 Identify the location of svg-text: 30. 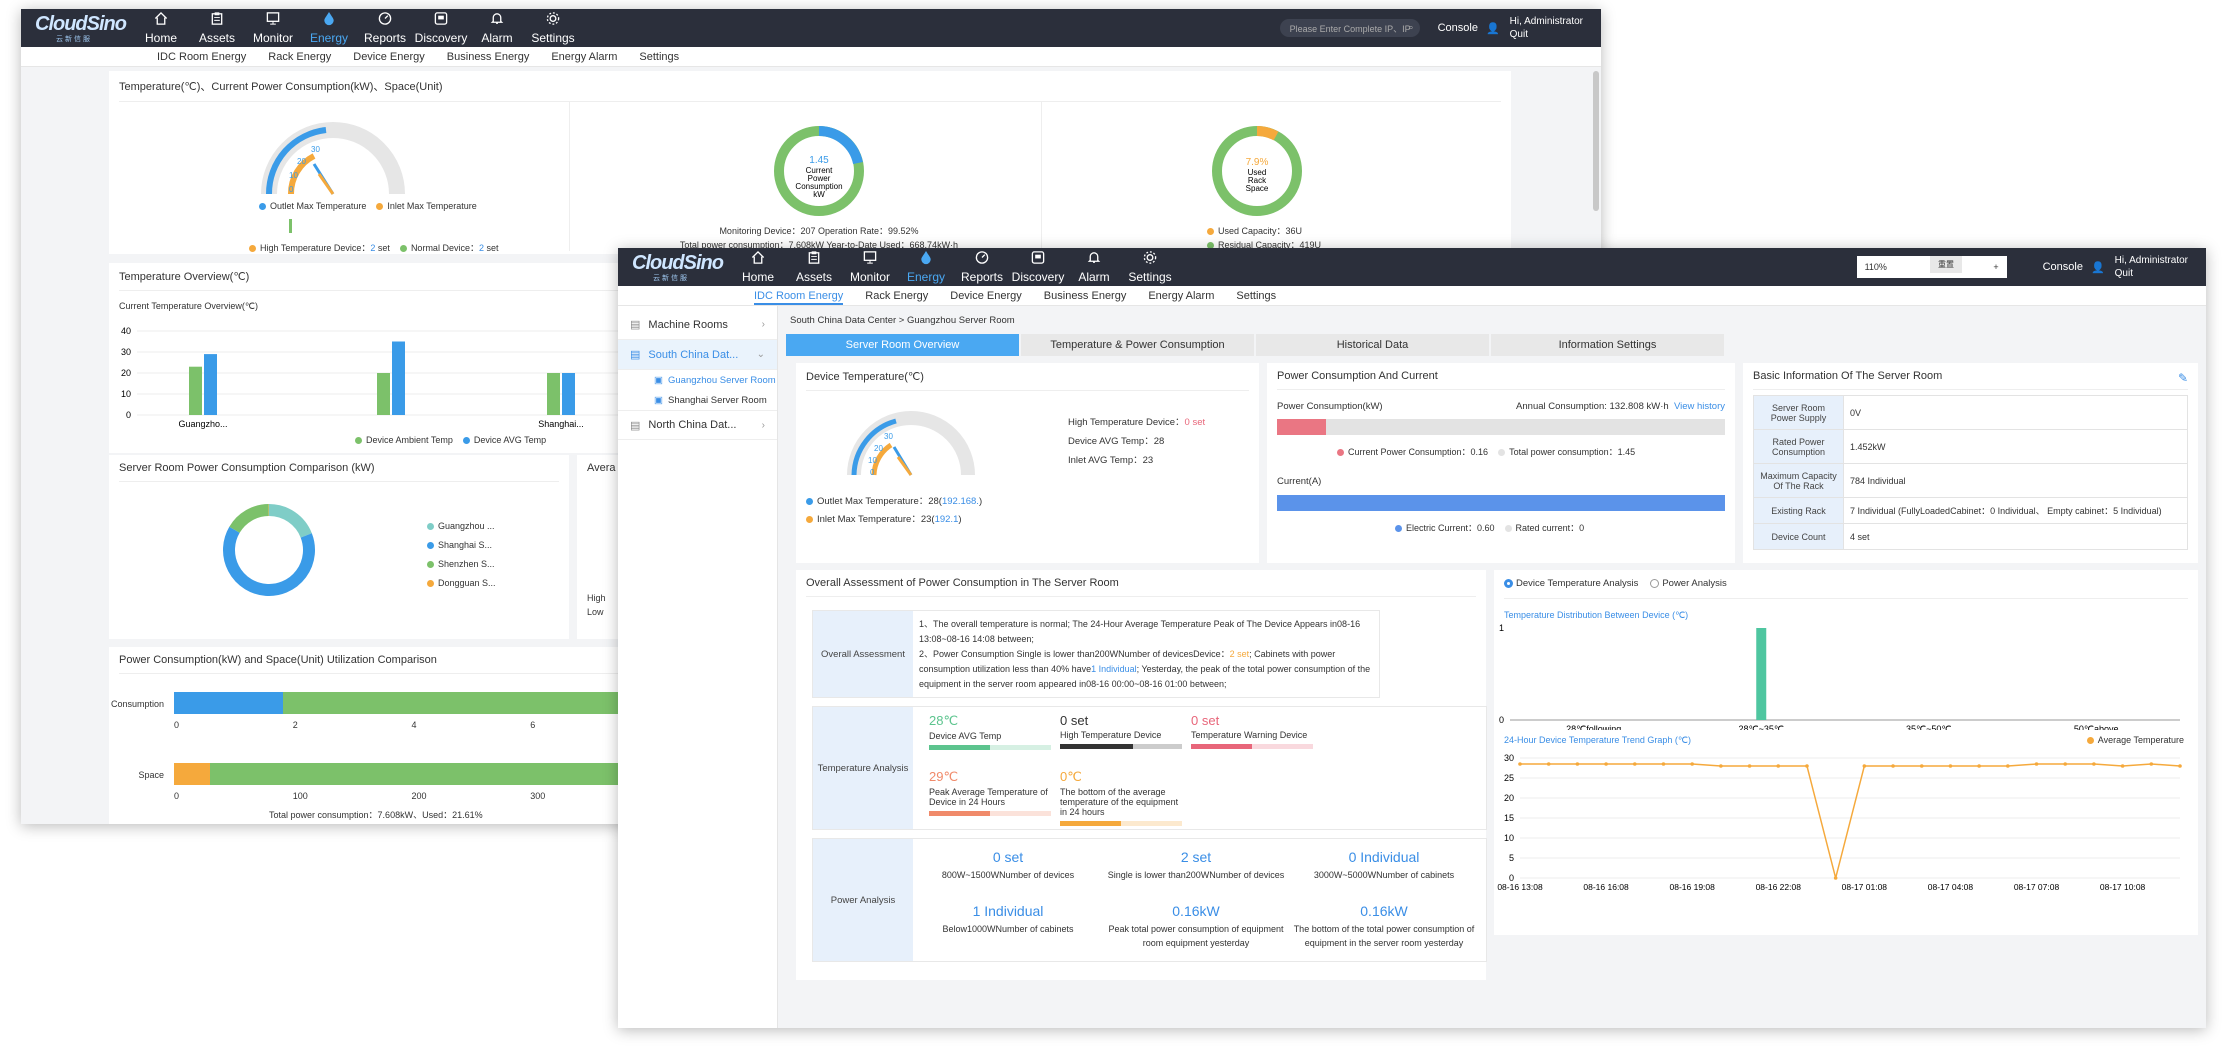
(888, 436).